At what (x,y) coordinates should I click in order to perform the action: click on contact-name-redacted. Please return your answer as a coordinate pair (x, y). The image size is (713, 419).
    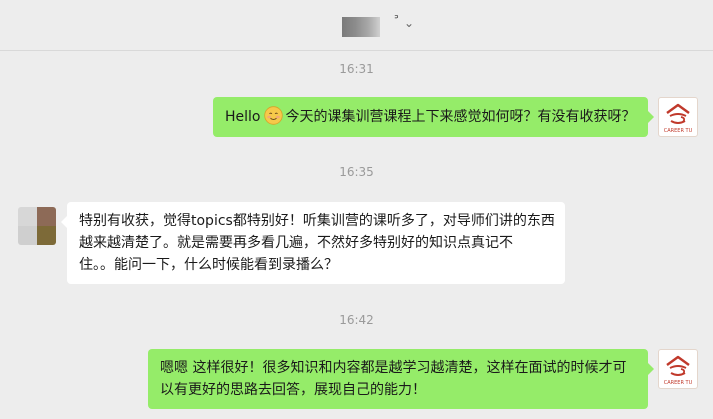
    Looking at the image, I should click on (361, 27).